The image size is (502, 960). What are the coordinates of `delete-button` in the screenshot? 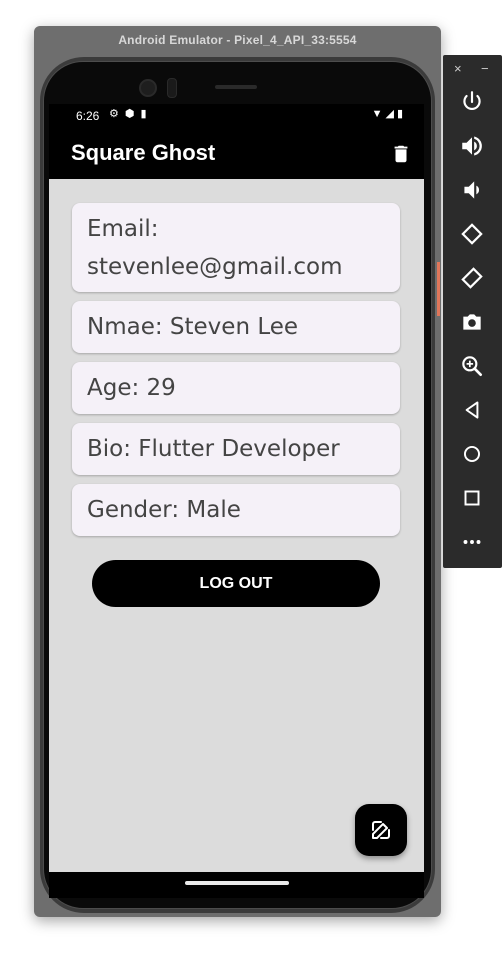 It's located at (401, 154).